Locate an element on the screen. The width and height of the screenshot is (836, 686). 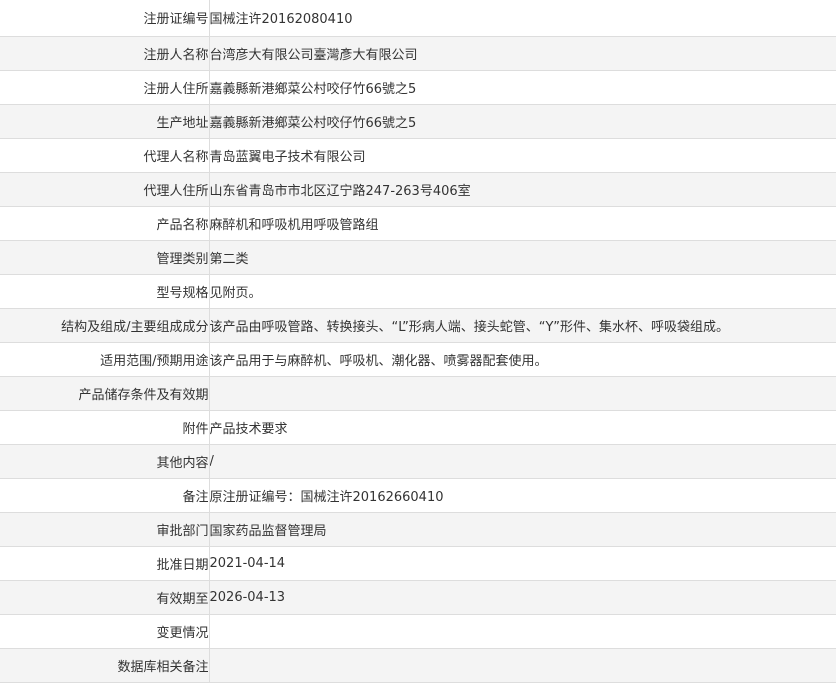
field-value: 原注册证编号：国械注许20162660410 is located at coordinates (522, 495).